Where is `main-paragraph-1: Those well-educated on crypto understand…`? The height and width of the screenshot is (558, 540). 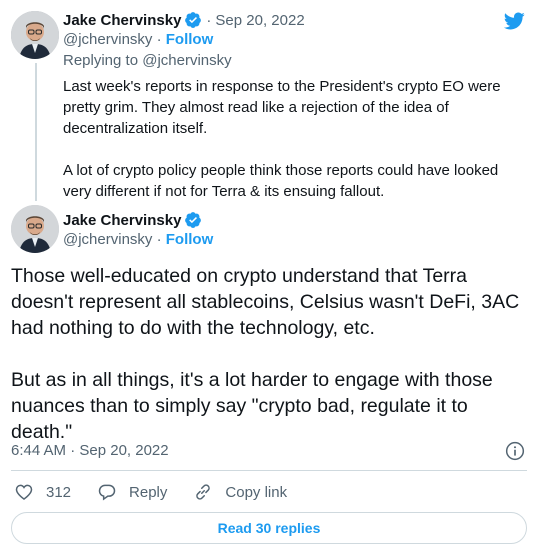
main-paragraph-1: Those well-educated on crypto understand… is located at coordinates (265, 302).